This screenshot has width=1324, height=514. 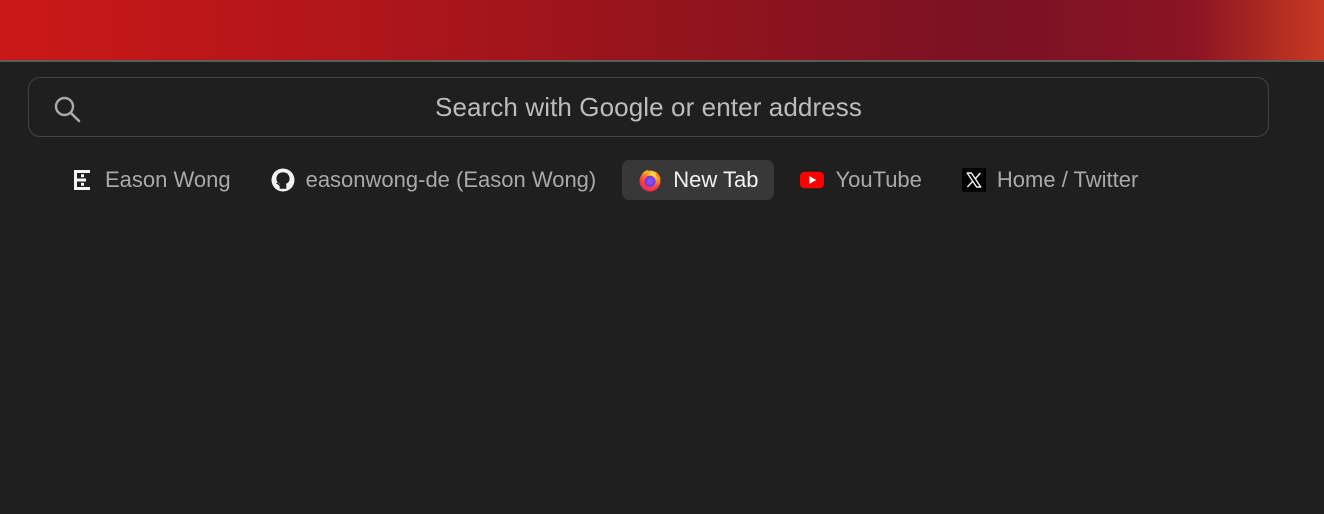 What do you see at coordinates (1067, 179) in the screenshot?
I see `bookmark-label: Home / Twitter` at bounding box center [1067, 179].